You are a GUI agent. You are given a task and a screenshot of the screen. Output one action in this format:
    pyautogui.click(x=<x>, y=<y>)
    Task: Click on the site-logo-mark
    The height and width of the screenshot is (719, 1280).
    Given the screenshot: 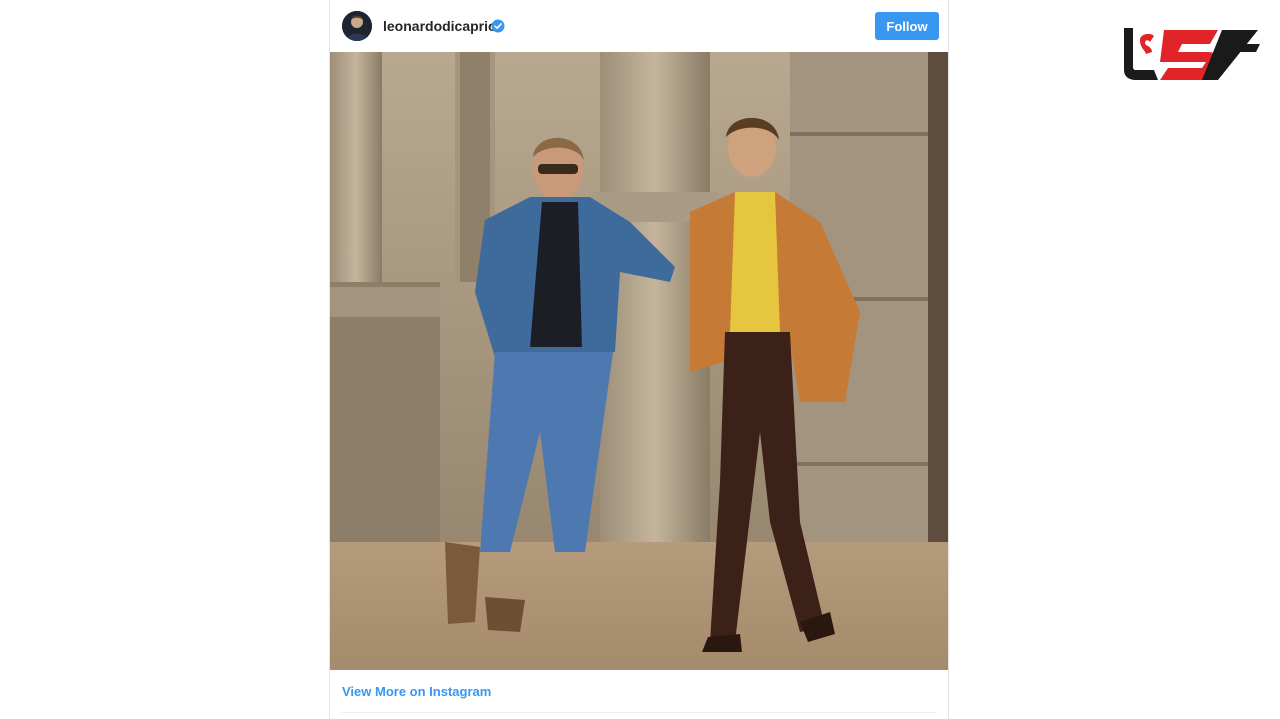 What is the action you would take?
    pyautogui.click(x=1187, y=54)
    